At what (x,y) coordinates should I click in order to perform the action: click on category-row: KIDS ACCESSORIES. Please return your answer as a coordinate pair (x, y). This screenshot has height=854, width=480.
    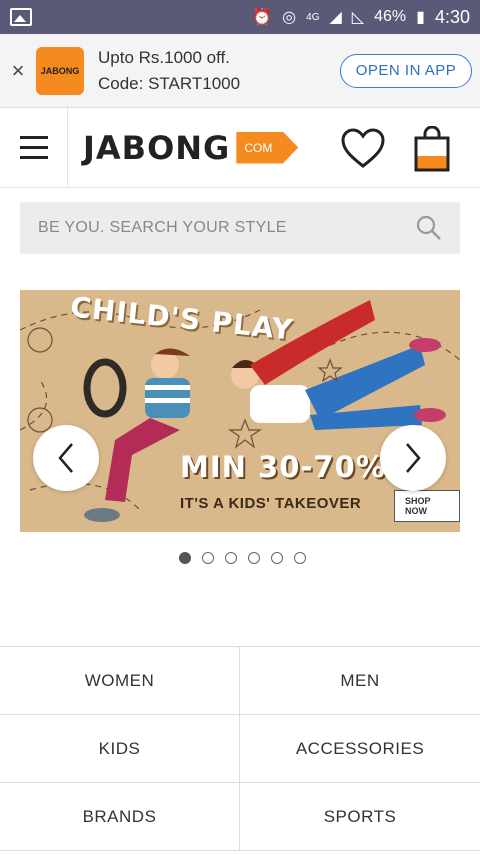
    Looking at the image, I should click on (240, 749).